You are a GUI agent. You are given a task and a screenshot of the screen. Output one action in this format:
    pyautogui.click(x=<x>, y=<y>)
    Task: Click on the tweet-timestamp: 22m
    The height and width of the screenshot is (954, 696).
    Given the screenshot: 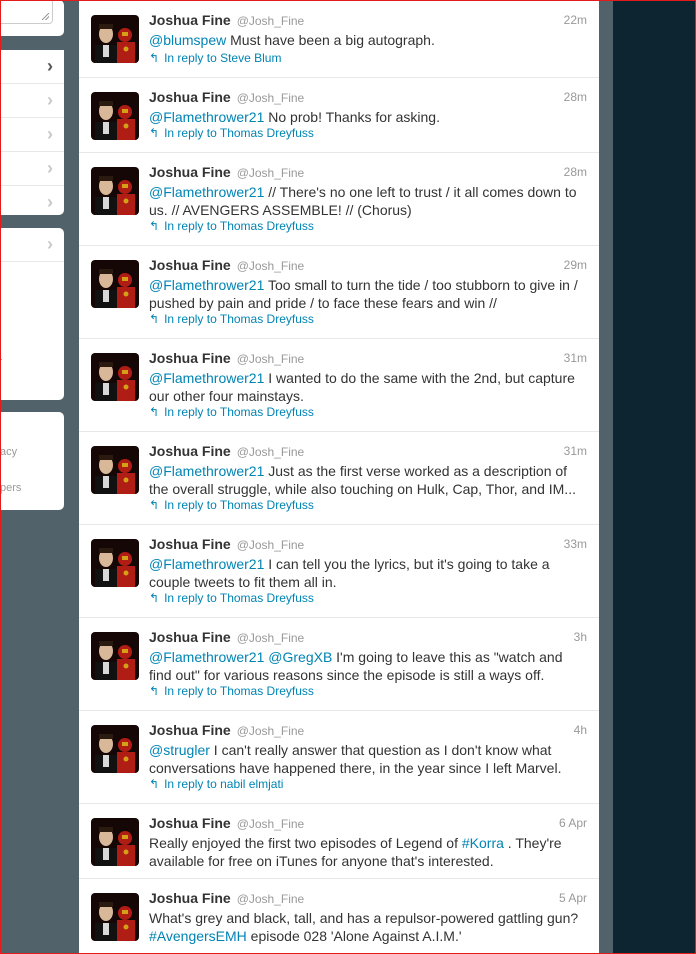 What is the action you would take?
    pyautogui.click(x=575, y=20)
    